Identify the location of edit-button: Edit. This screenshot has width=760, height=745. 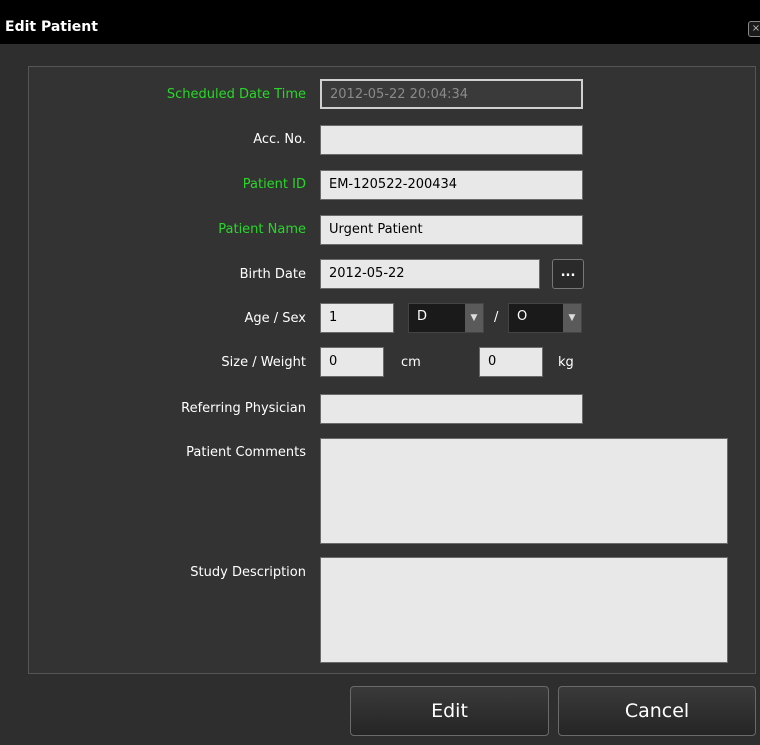
(449, 711).